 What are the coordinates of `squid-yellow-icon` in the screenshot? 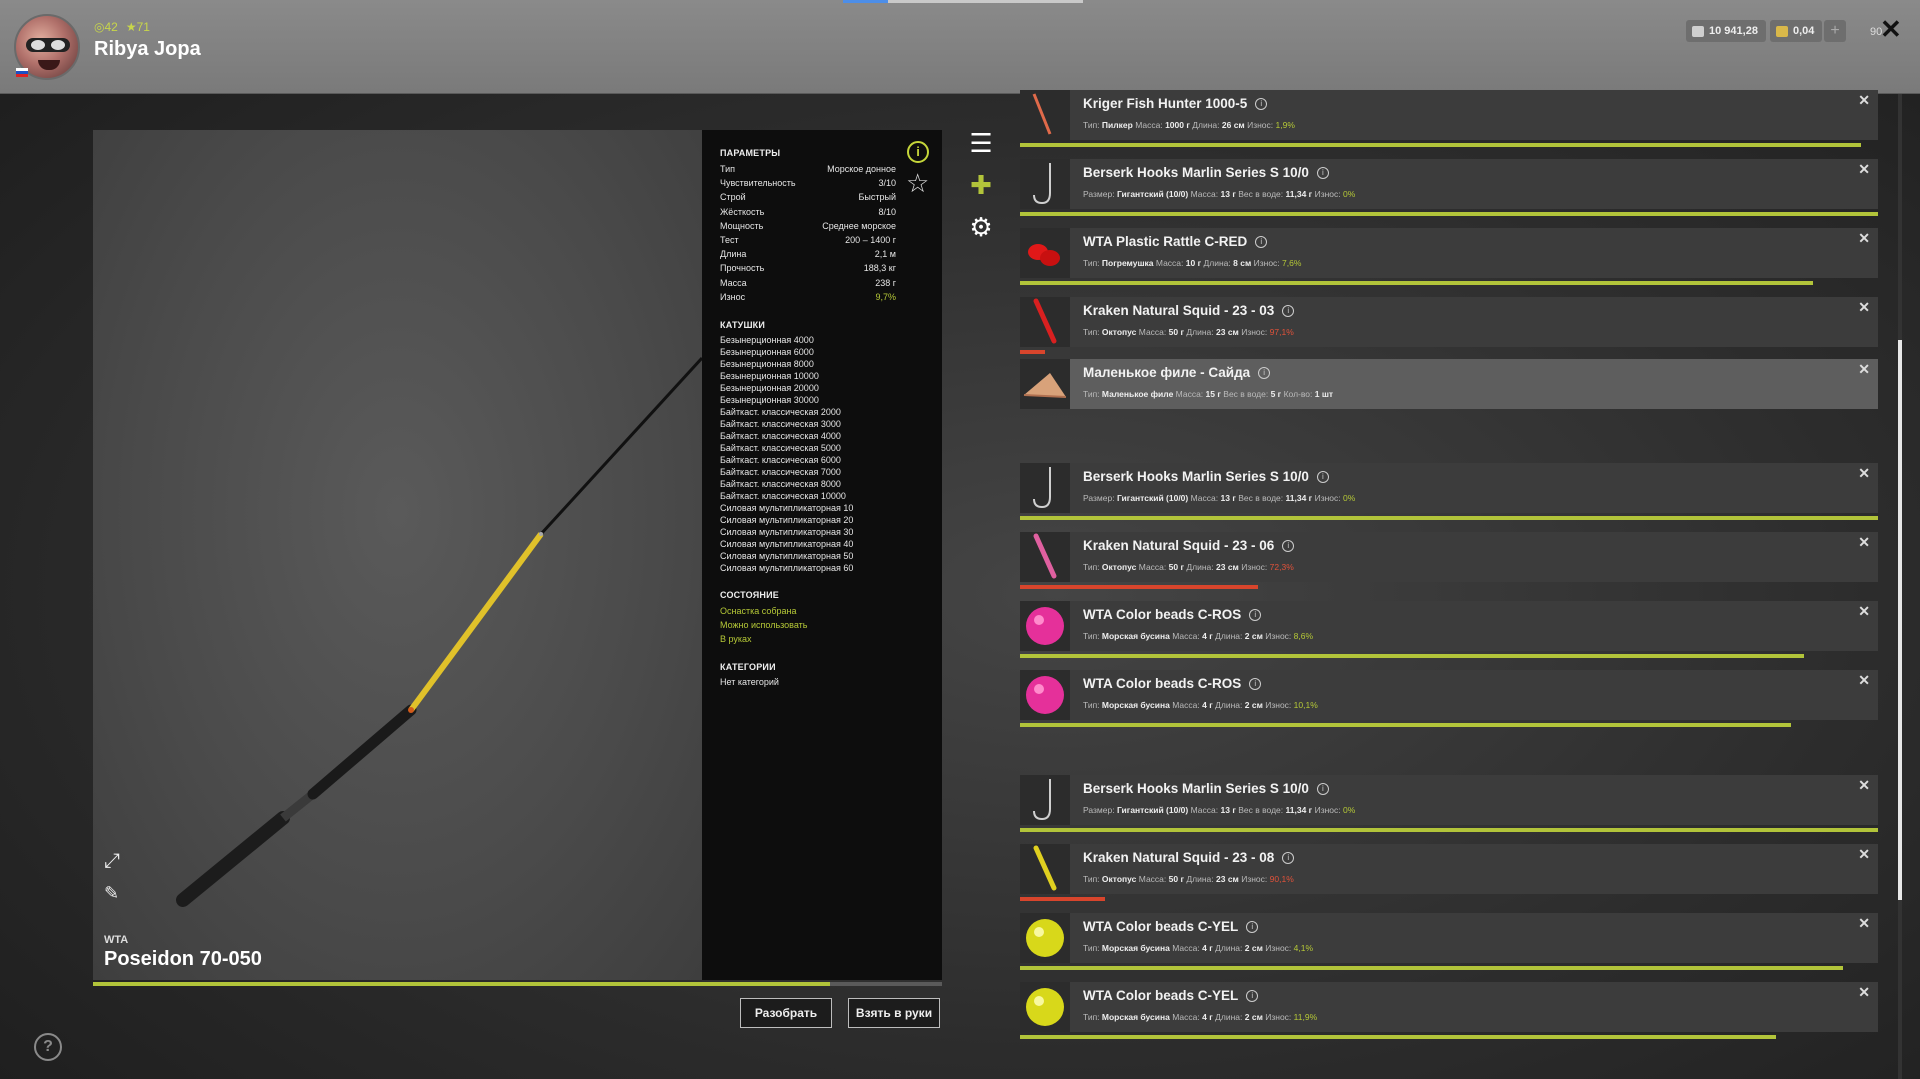 It's located at (1045, 869).